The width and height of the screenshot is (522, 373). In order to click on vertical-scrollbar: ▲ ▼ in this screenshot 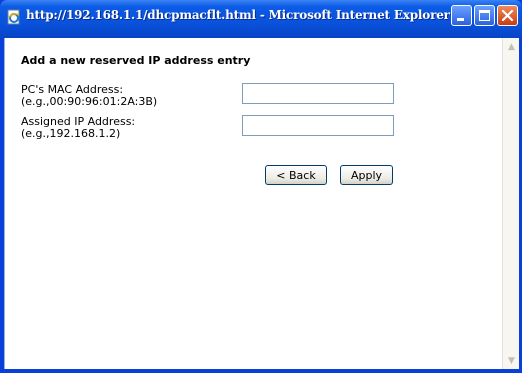, I will do `click(510, 203)`.